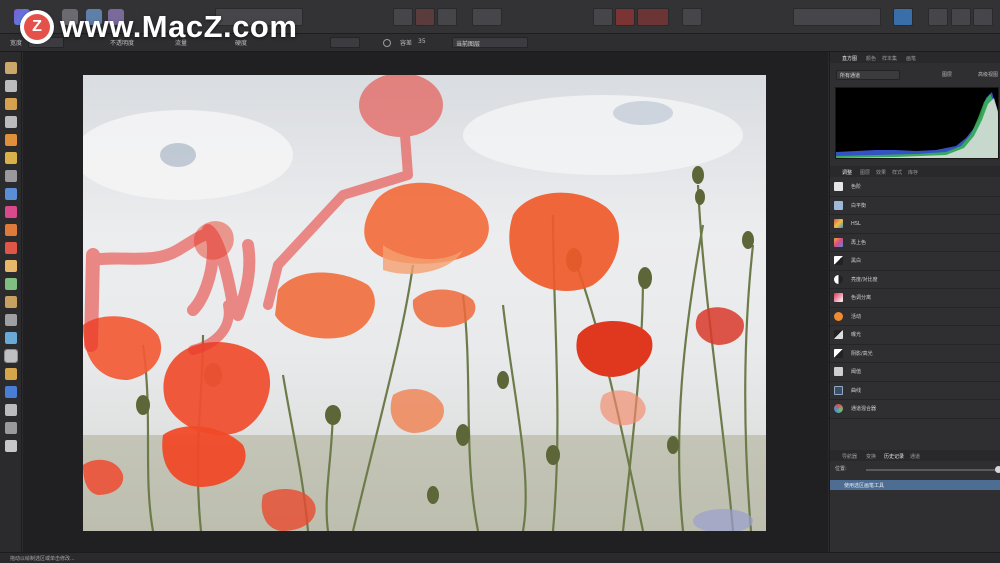 This screenshot has width=1000, height=563. Describe the element at coordinates (862, 353) in the screenshot. I see `adjustment-label: 阴影/高光` at that location.